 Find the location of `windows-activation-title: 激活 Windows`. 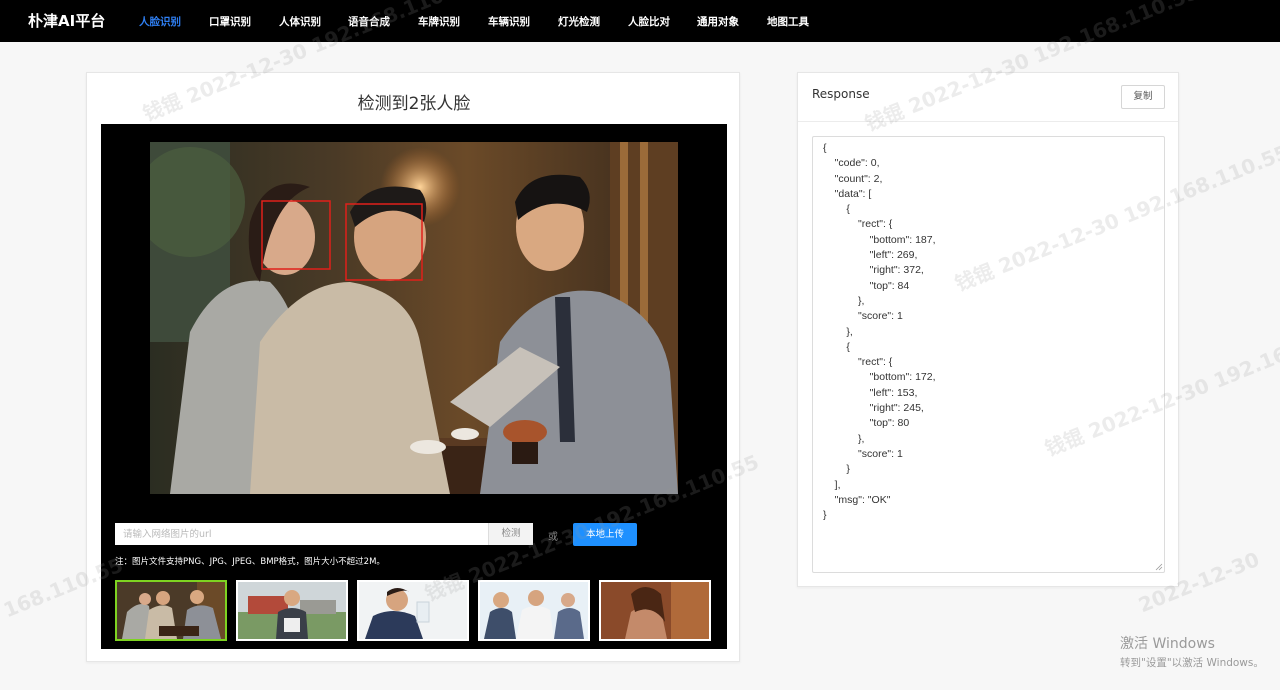

windows-activation-title: 激活 Windows is located at coordinates (1167, 644).